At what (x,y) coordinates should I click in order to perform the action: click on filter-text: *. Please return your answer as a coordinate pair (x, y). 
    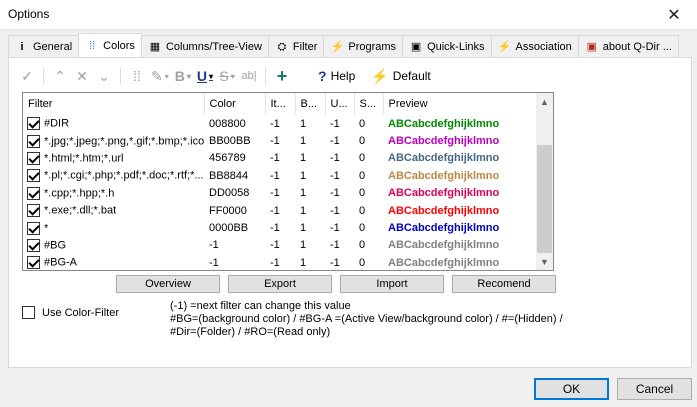
    Looking at the image, I should click on (46, 227).